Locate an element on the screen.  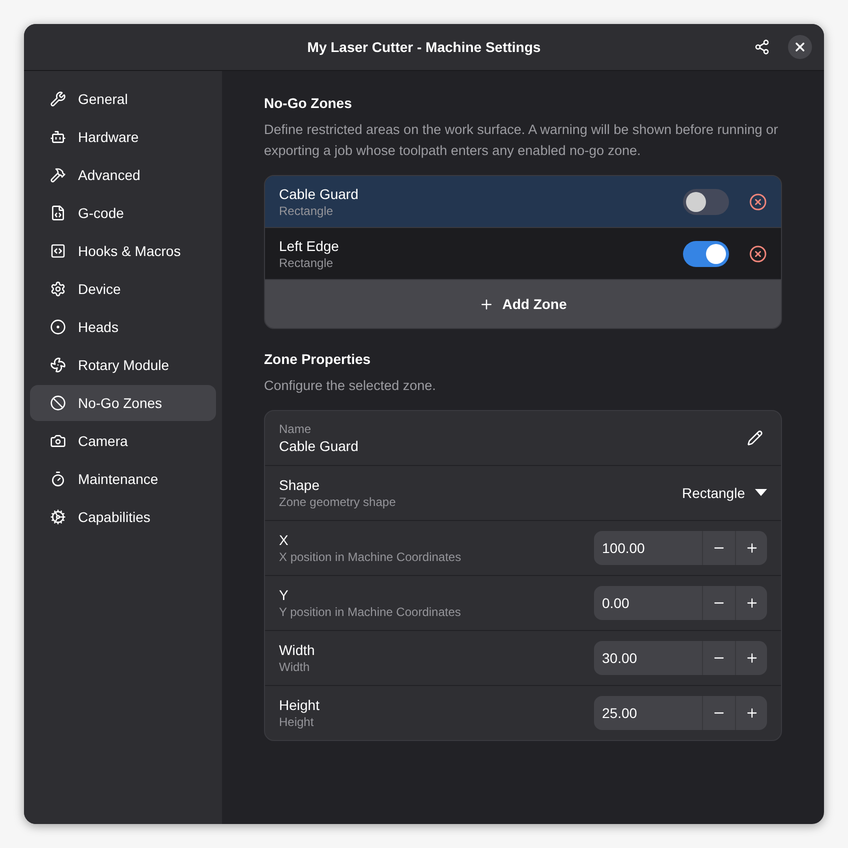
zone-name: Cable Guard is located at coordinates (318, 194).